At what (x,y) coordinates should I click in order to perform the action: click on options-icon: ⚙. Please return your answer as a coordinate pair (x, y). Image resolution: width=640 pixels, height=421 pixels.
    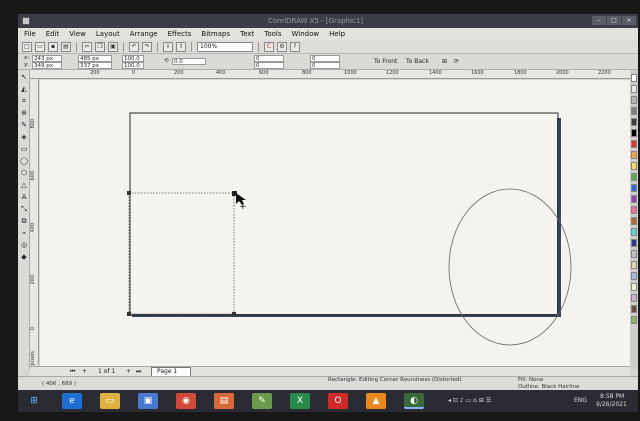
    Looking at the image, I should click on (282, 46).